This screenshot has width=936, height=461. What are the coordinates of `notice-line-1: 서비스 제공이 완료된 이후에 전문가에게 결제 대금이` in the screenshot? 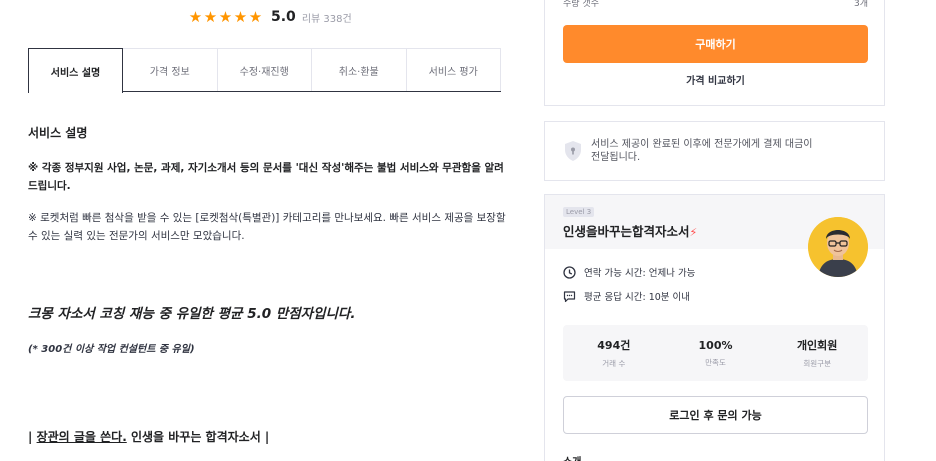 It's located at (702, 144).